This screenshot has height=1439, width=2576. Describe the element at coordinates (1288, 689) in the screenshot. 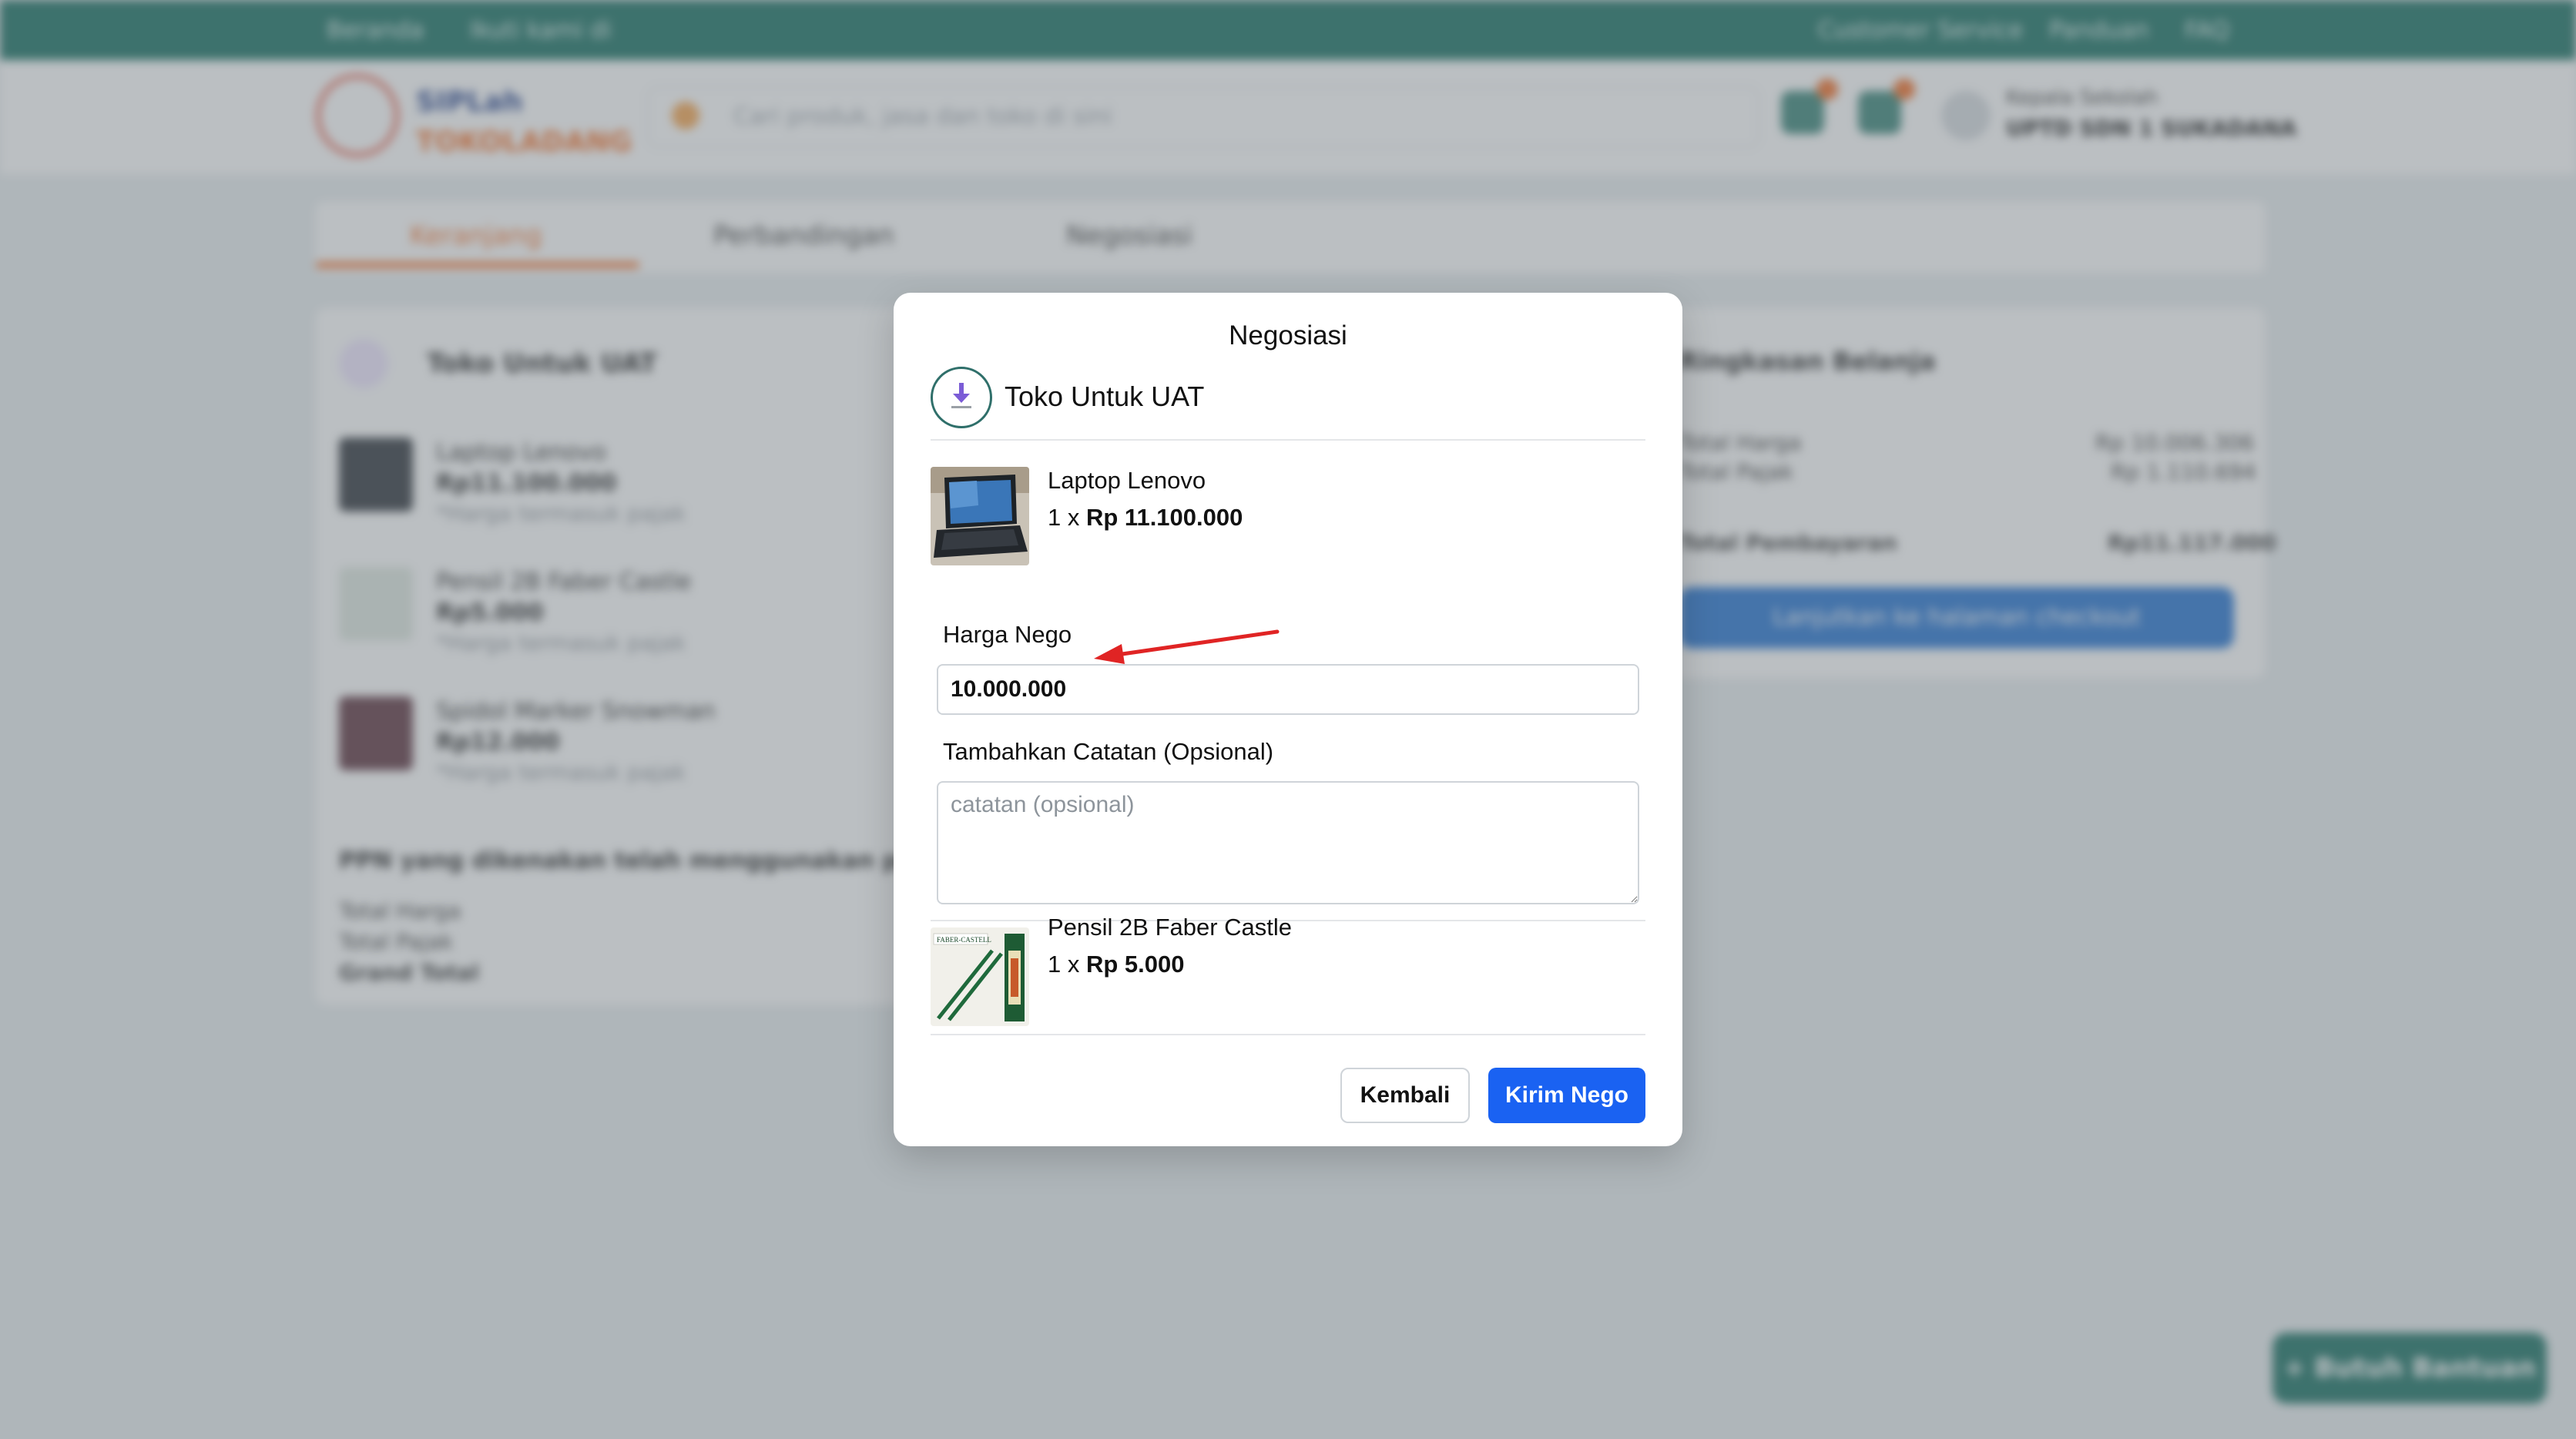

I see `harga-nego-input` at that location.